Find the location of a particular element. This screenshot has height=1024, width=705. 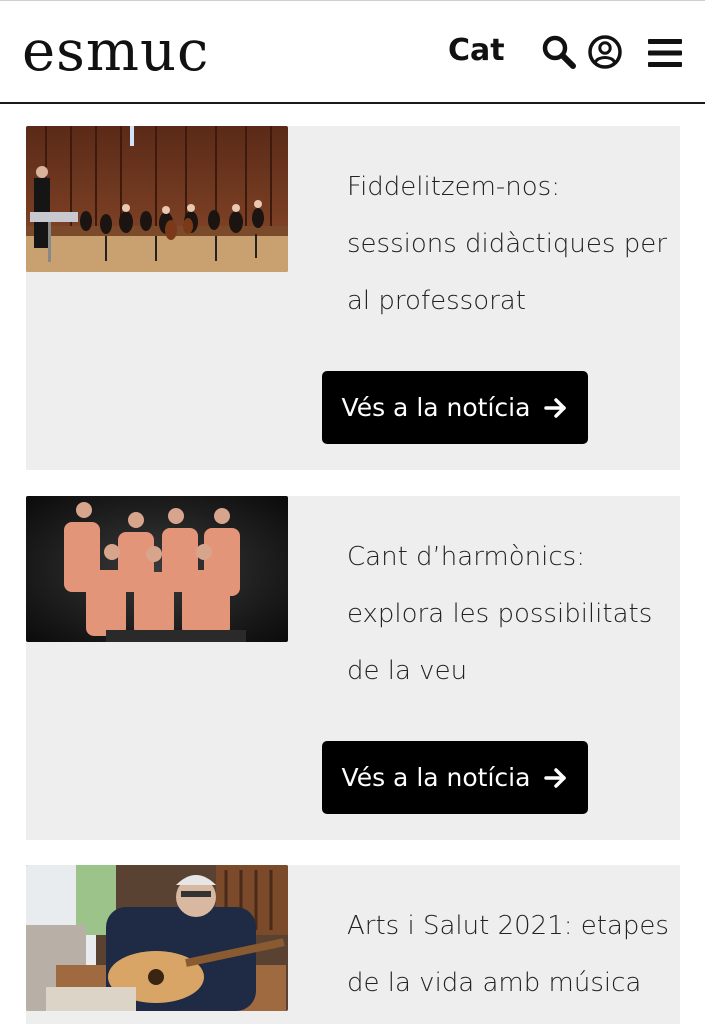

site-logo: esmuc is located at coordinates (115, 52).